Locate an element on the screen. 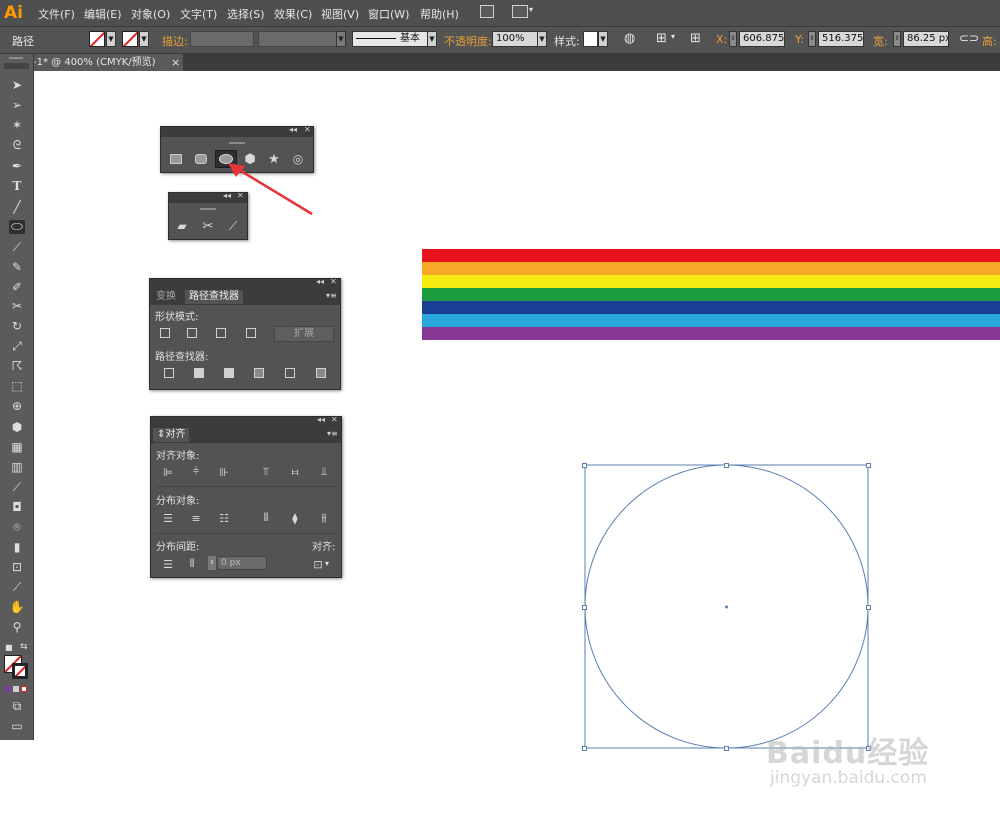 The width and height of the screenshot is (1000, 813). drawing-mode-icon: ⧉ is located at coordinates (17, 706).